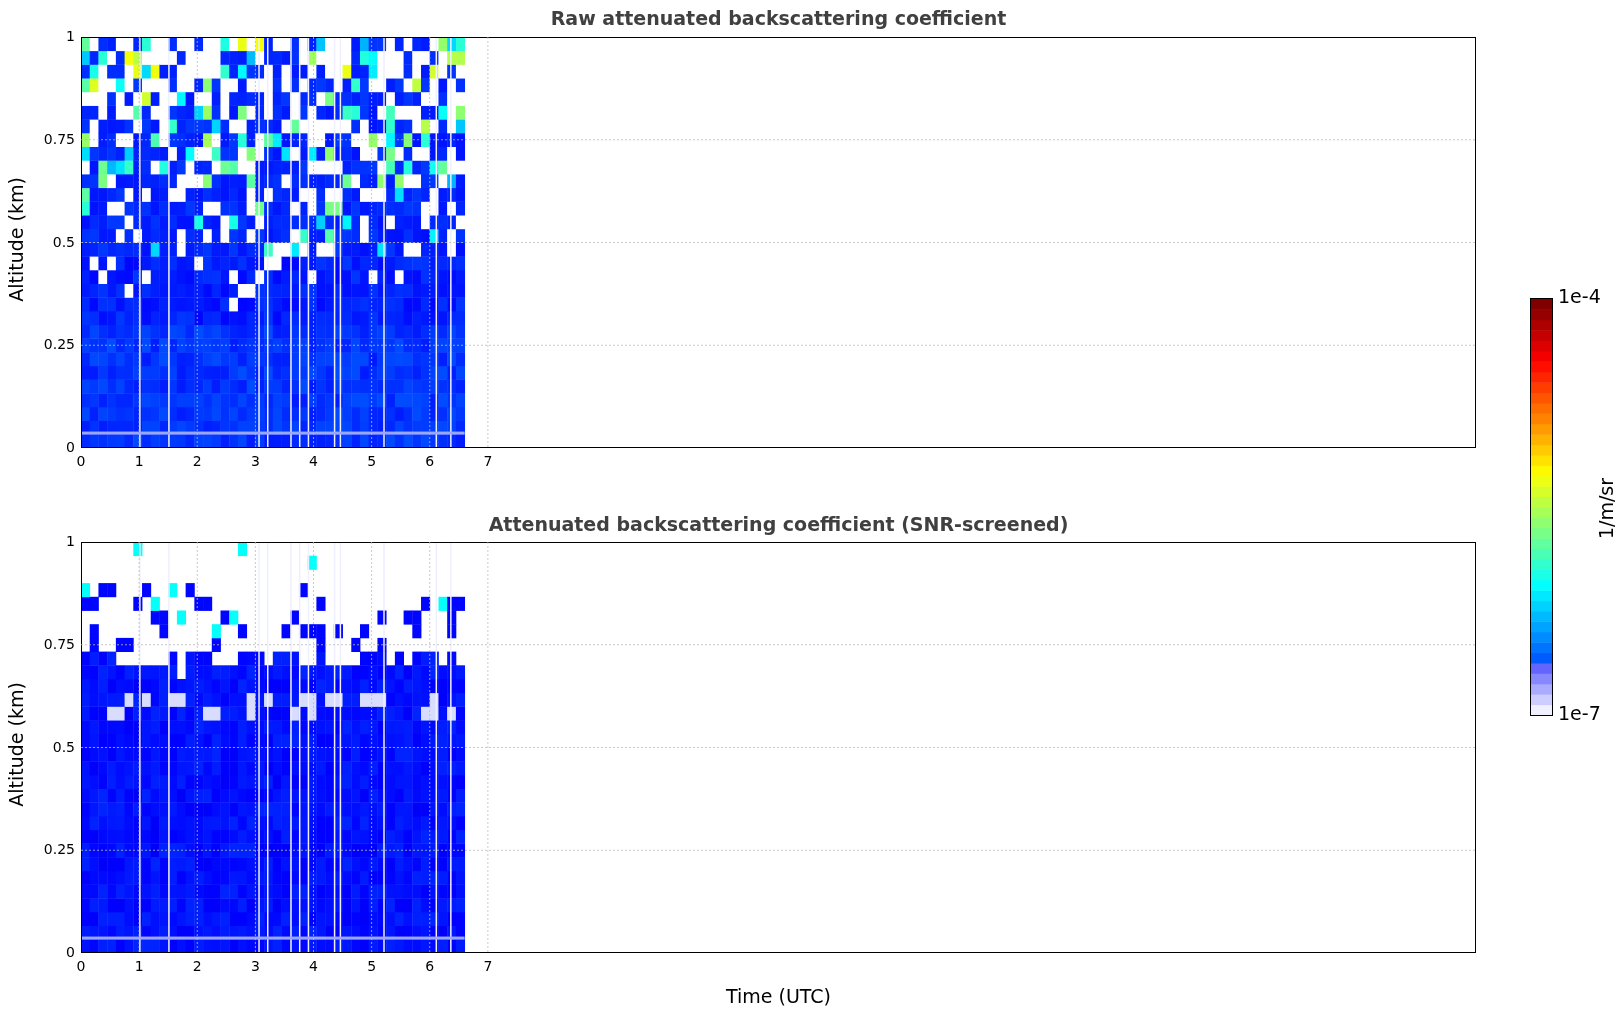  I want to click on colorbar-max-label: 1e-4, so click(1579, 296).